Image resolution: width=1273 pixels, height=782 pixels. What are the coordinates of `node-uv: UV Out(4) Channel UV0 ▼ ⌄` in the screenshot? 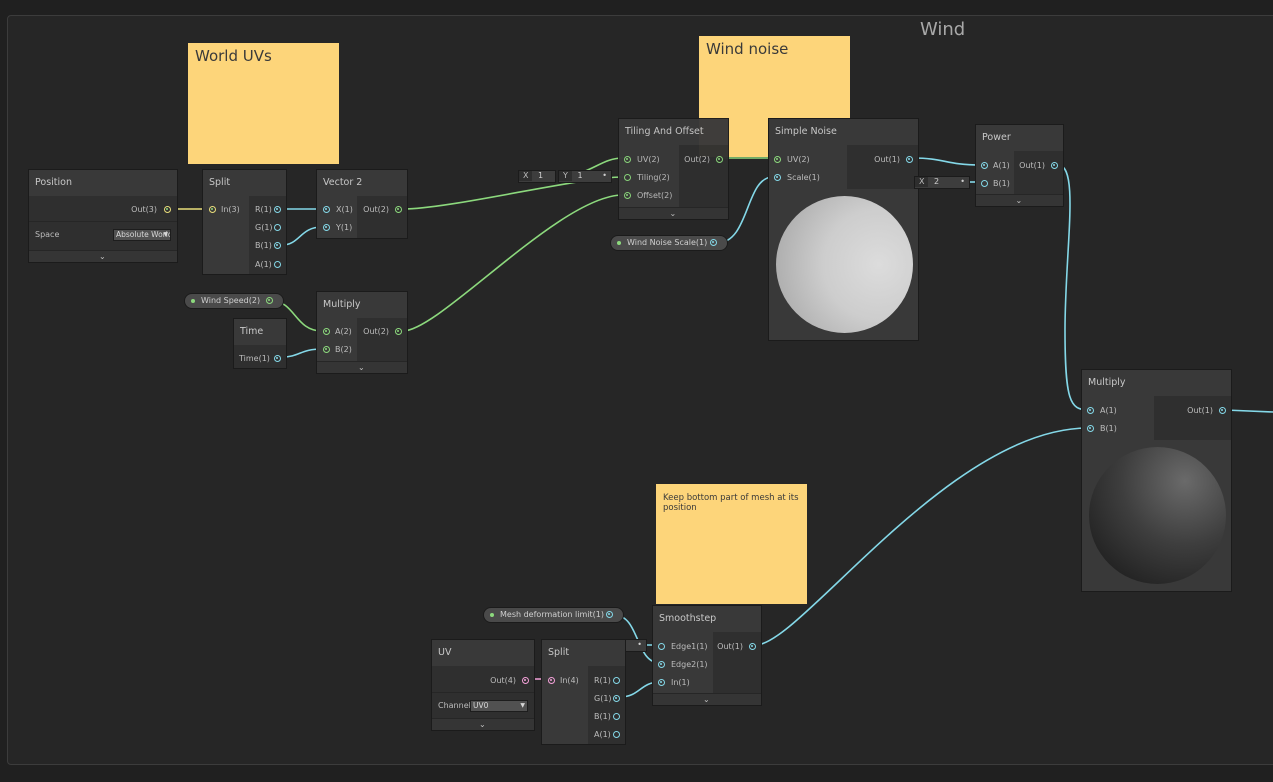 It's located at (483, 685).